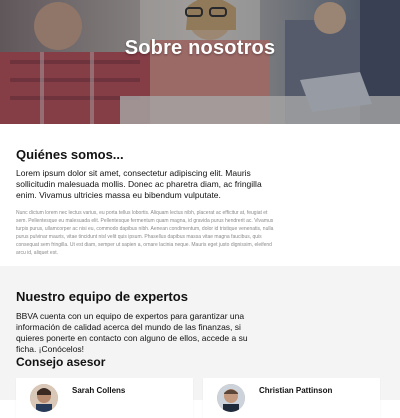 The width and height of the screenshot is (400, 418). I want to click on member-card: Sarah Collens, so click(104, 398).